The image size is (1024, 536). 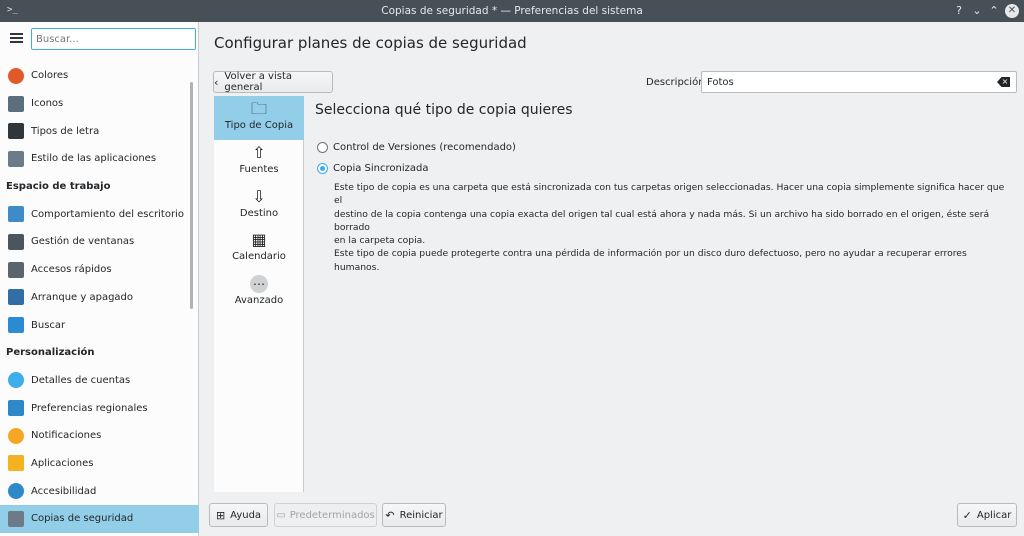 I want to click on sidebar-scrollbar, so click(x=191, y=195).